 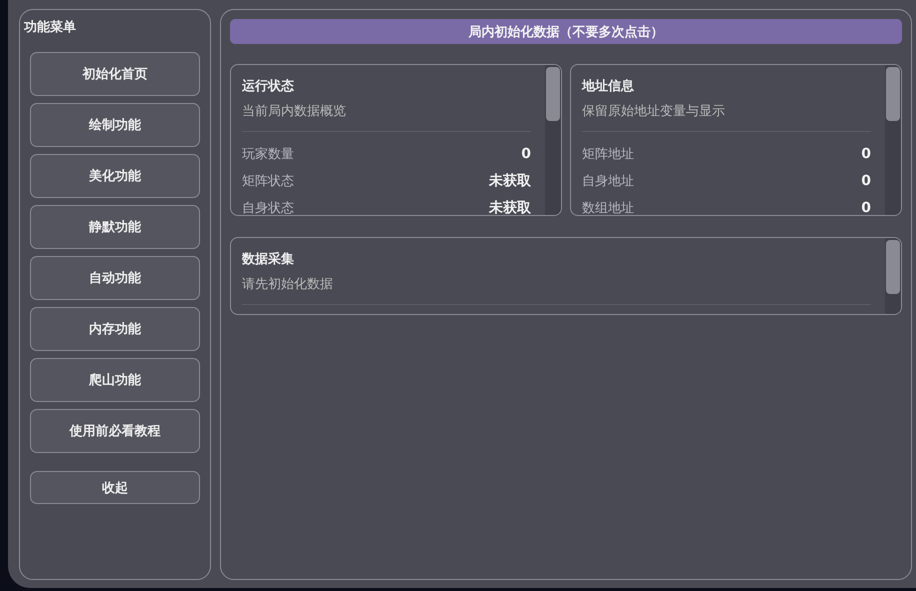 I want to click on row-label: 玩家数量, so click(x=268, y=154).